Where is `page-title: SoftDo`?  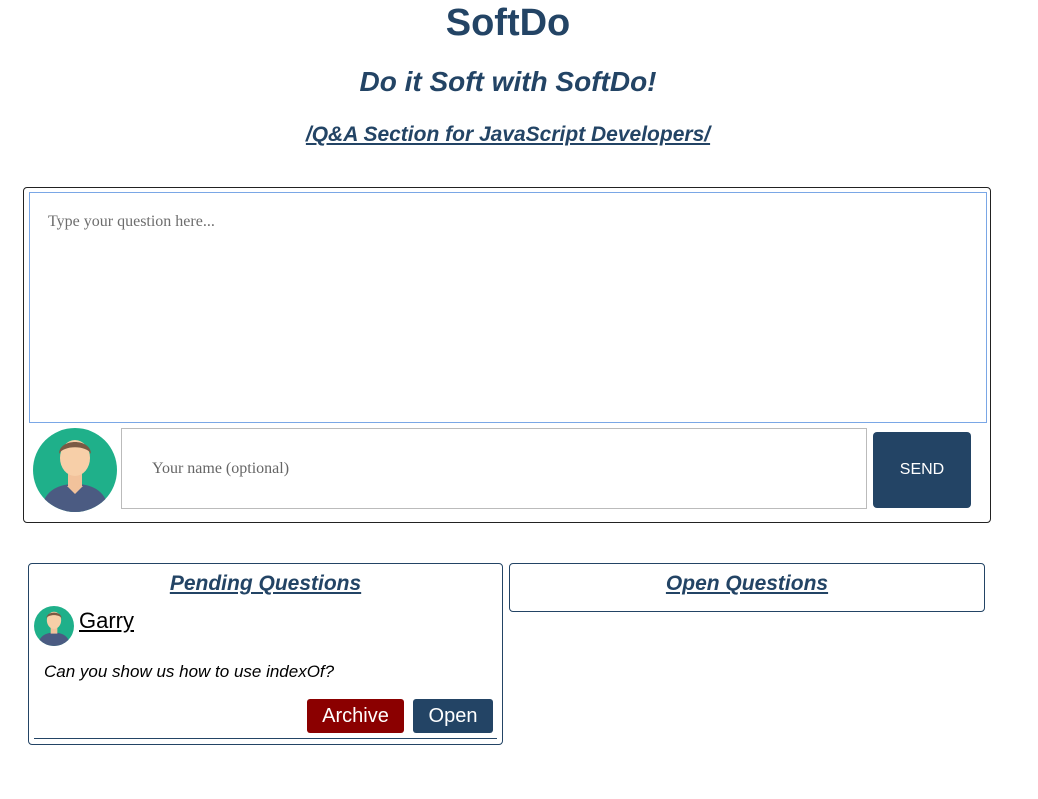
page-title: SoftDo is located at coordinates (508, 23).